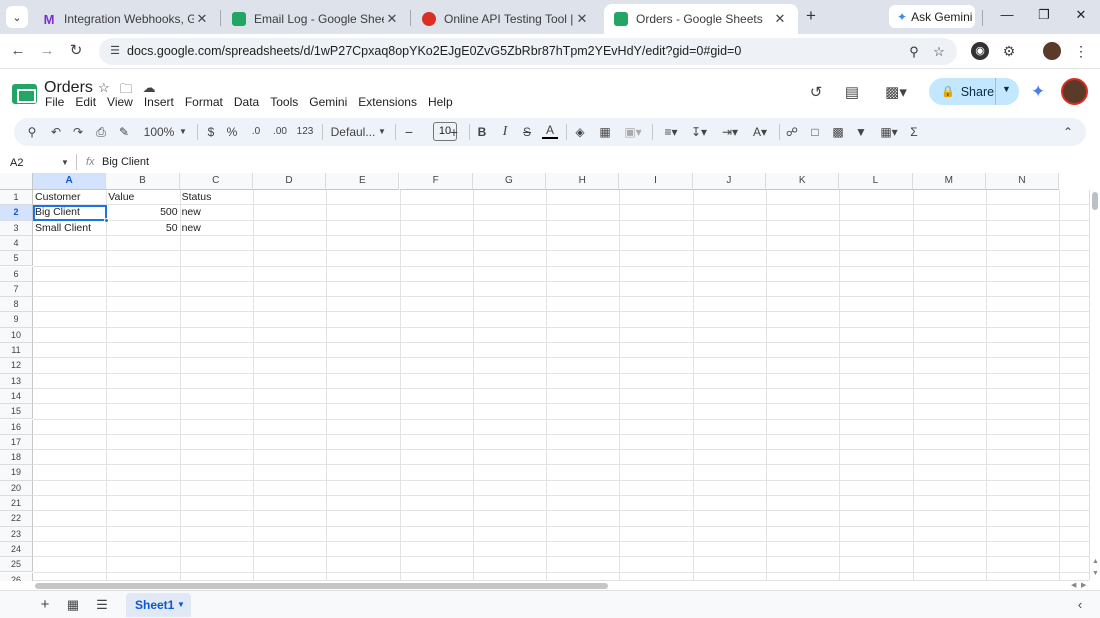  What do you see at coordinates (217, 212) in the screenshot?
I see `cell-c2: new` at bounding box center [217, 212].